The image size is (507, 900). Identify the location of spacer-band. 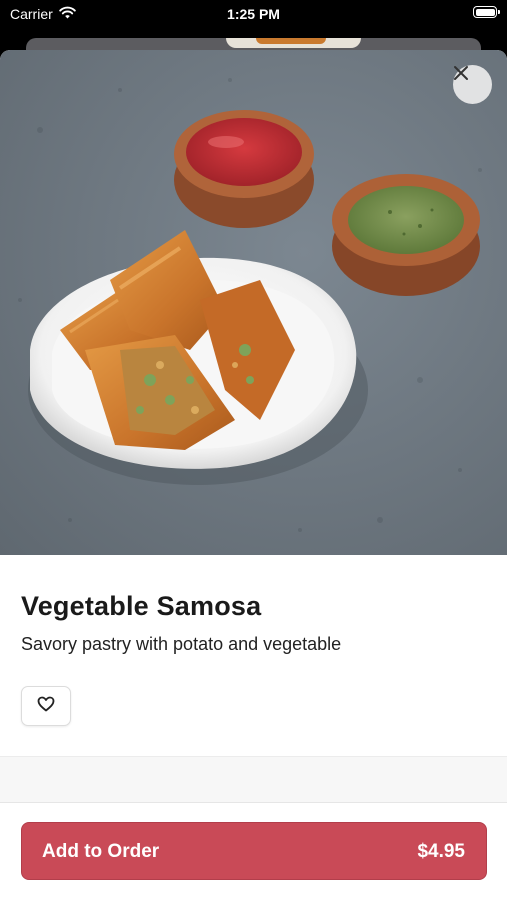
(253, 779).